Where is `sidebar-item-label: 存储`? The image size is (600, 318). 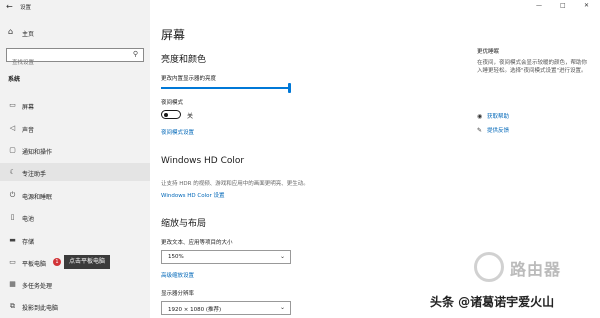 sidebar-item-label: 存储 is located at coordinates (28, 242).